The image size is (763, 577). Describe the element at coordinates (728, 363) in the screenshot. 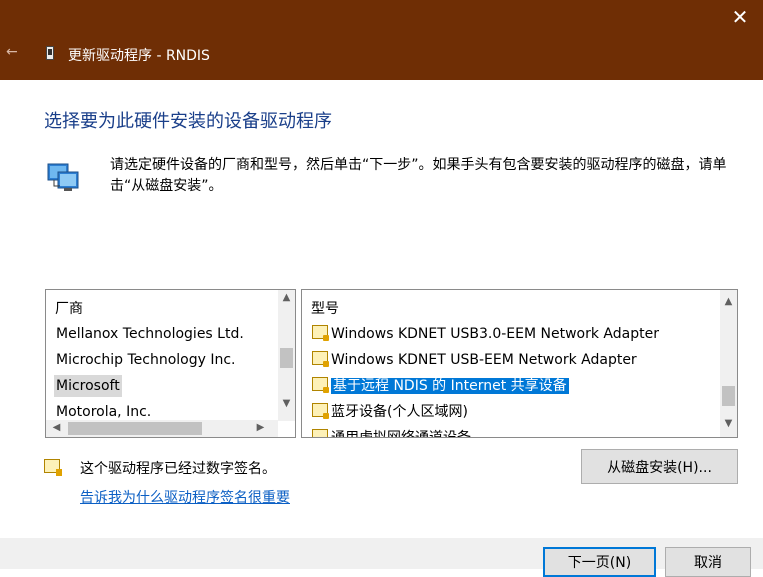

I see `model-vertical-scrollbar: ▲ ▼` at that location.